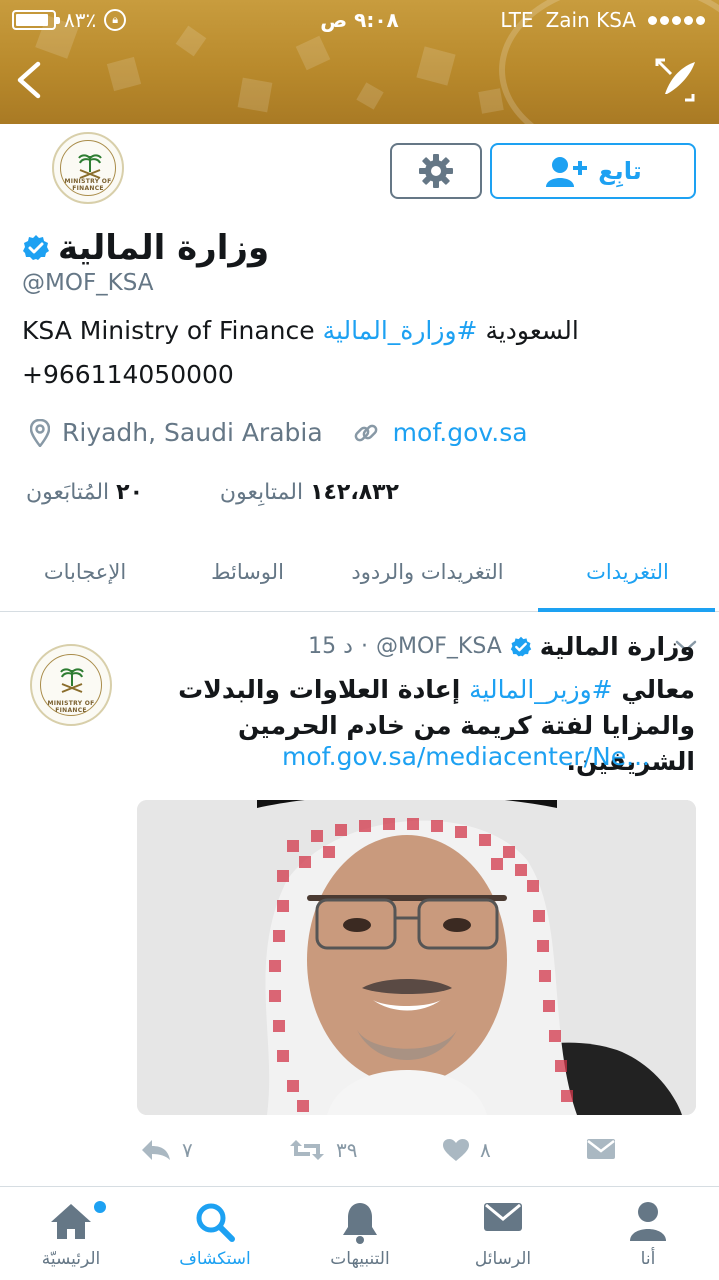 The height and width of the screenshot is (1280, 719). I want to click on follow-button: تابِع, so click(593, 171).